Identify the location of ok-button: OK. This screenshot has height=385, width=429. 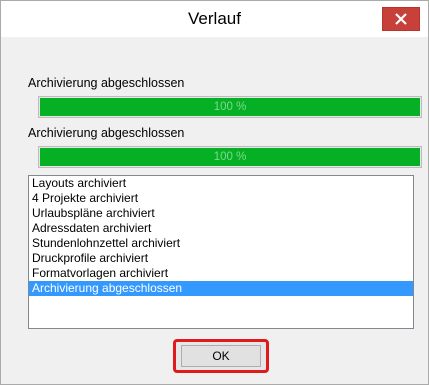
(221, 356).